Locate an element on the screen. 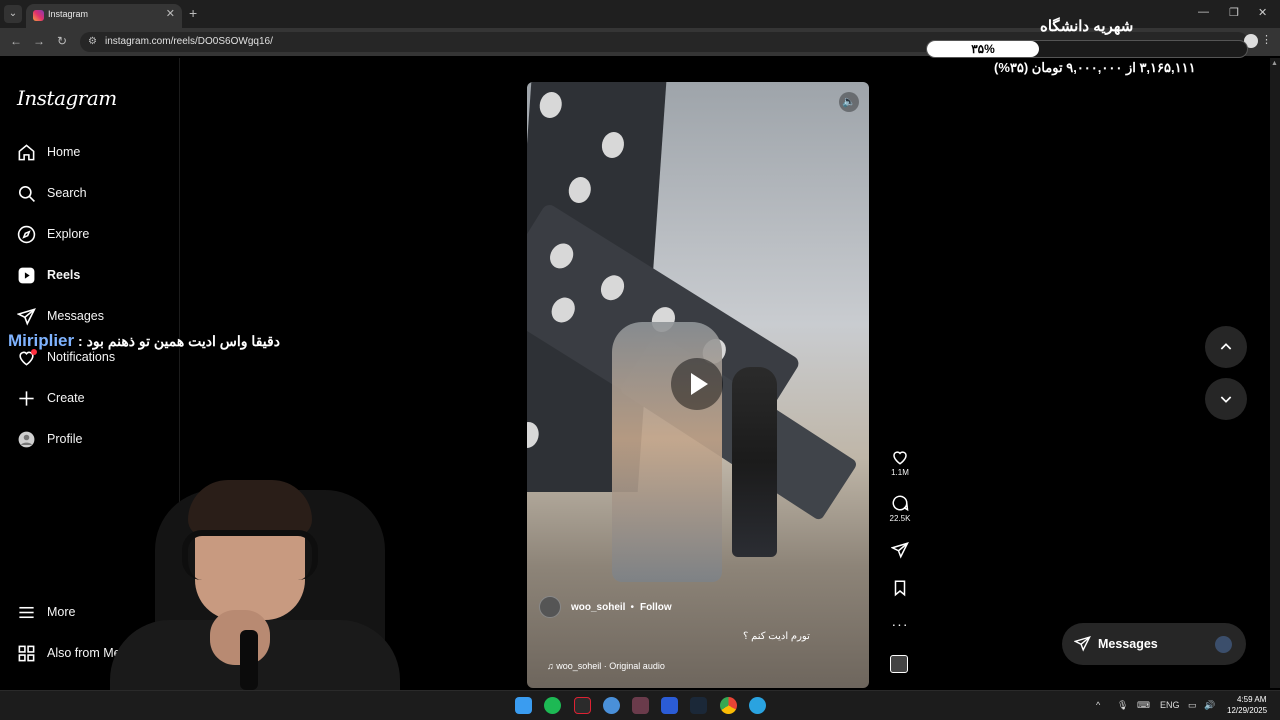 This screenshot has width=1280, height=720. volume-icon: 🔊 is located at coordinates (1209, 705).